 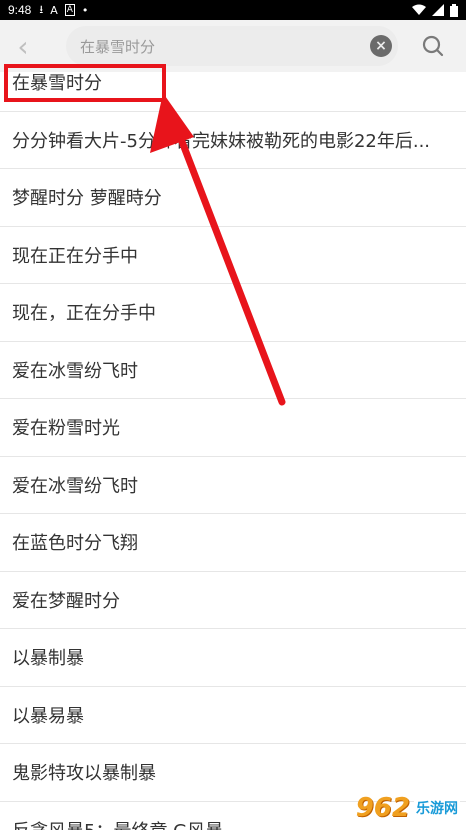 I want to click on status-bar: 9:48 ⭳ A A •, so click(x=233, y=10).